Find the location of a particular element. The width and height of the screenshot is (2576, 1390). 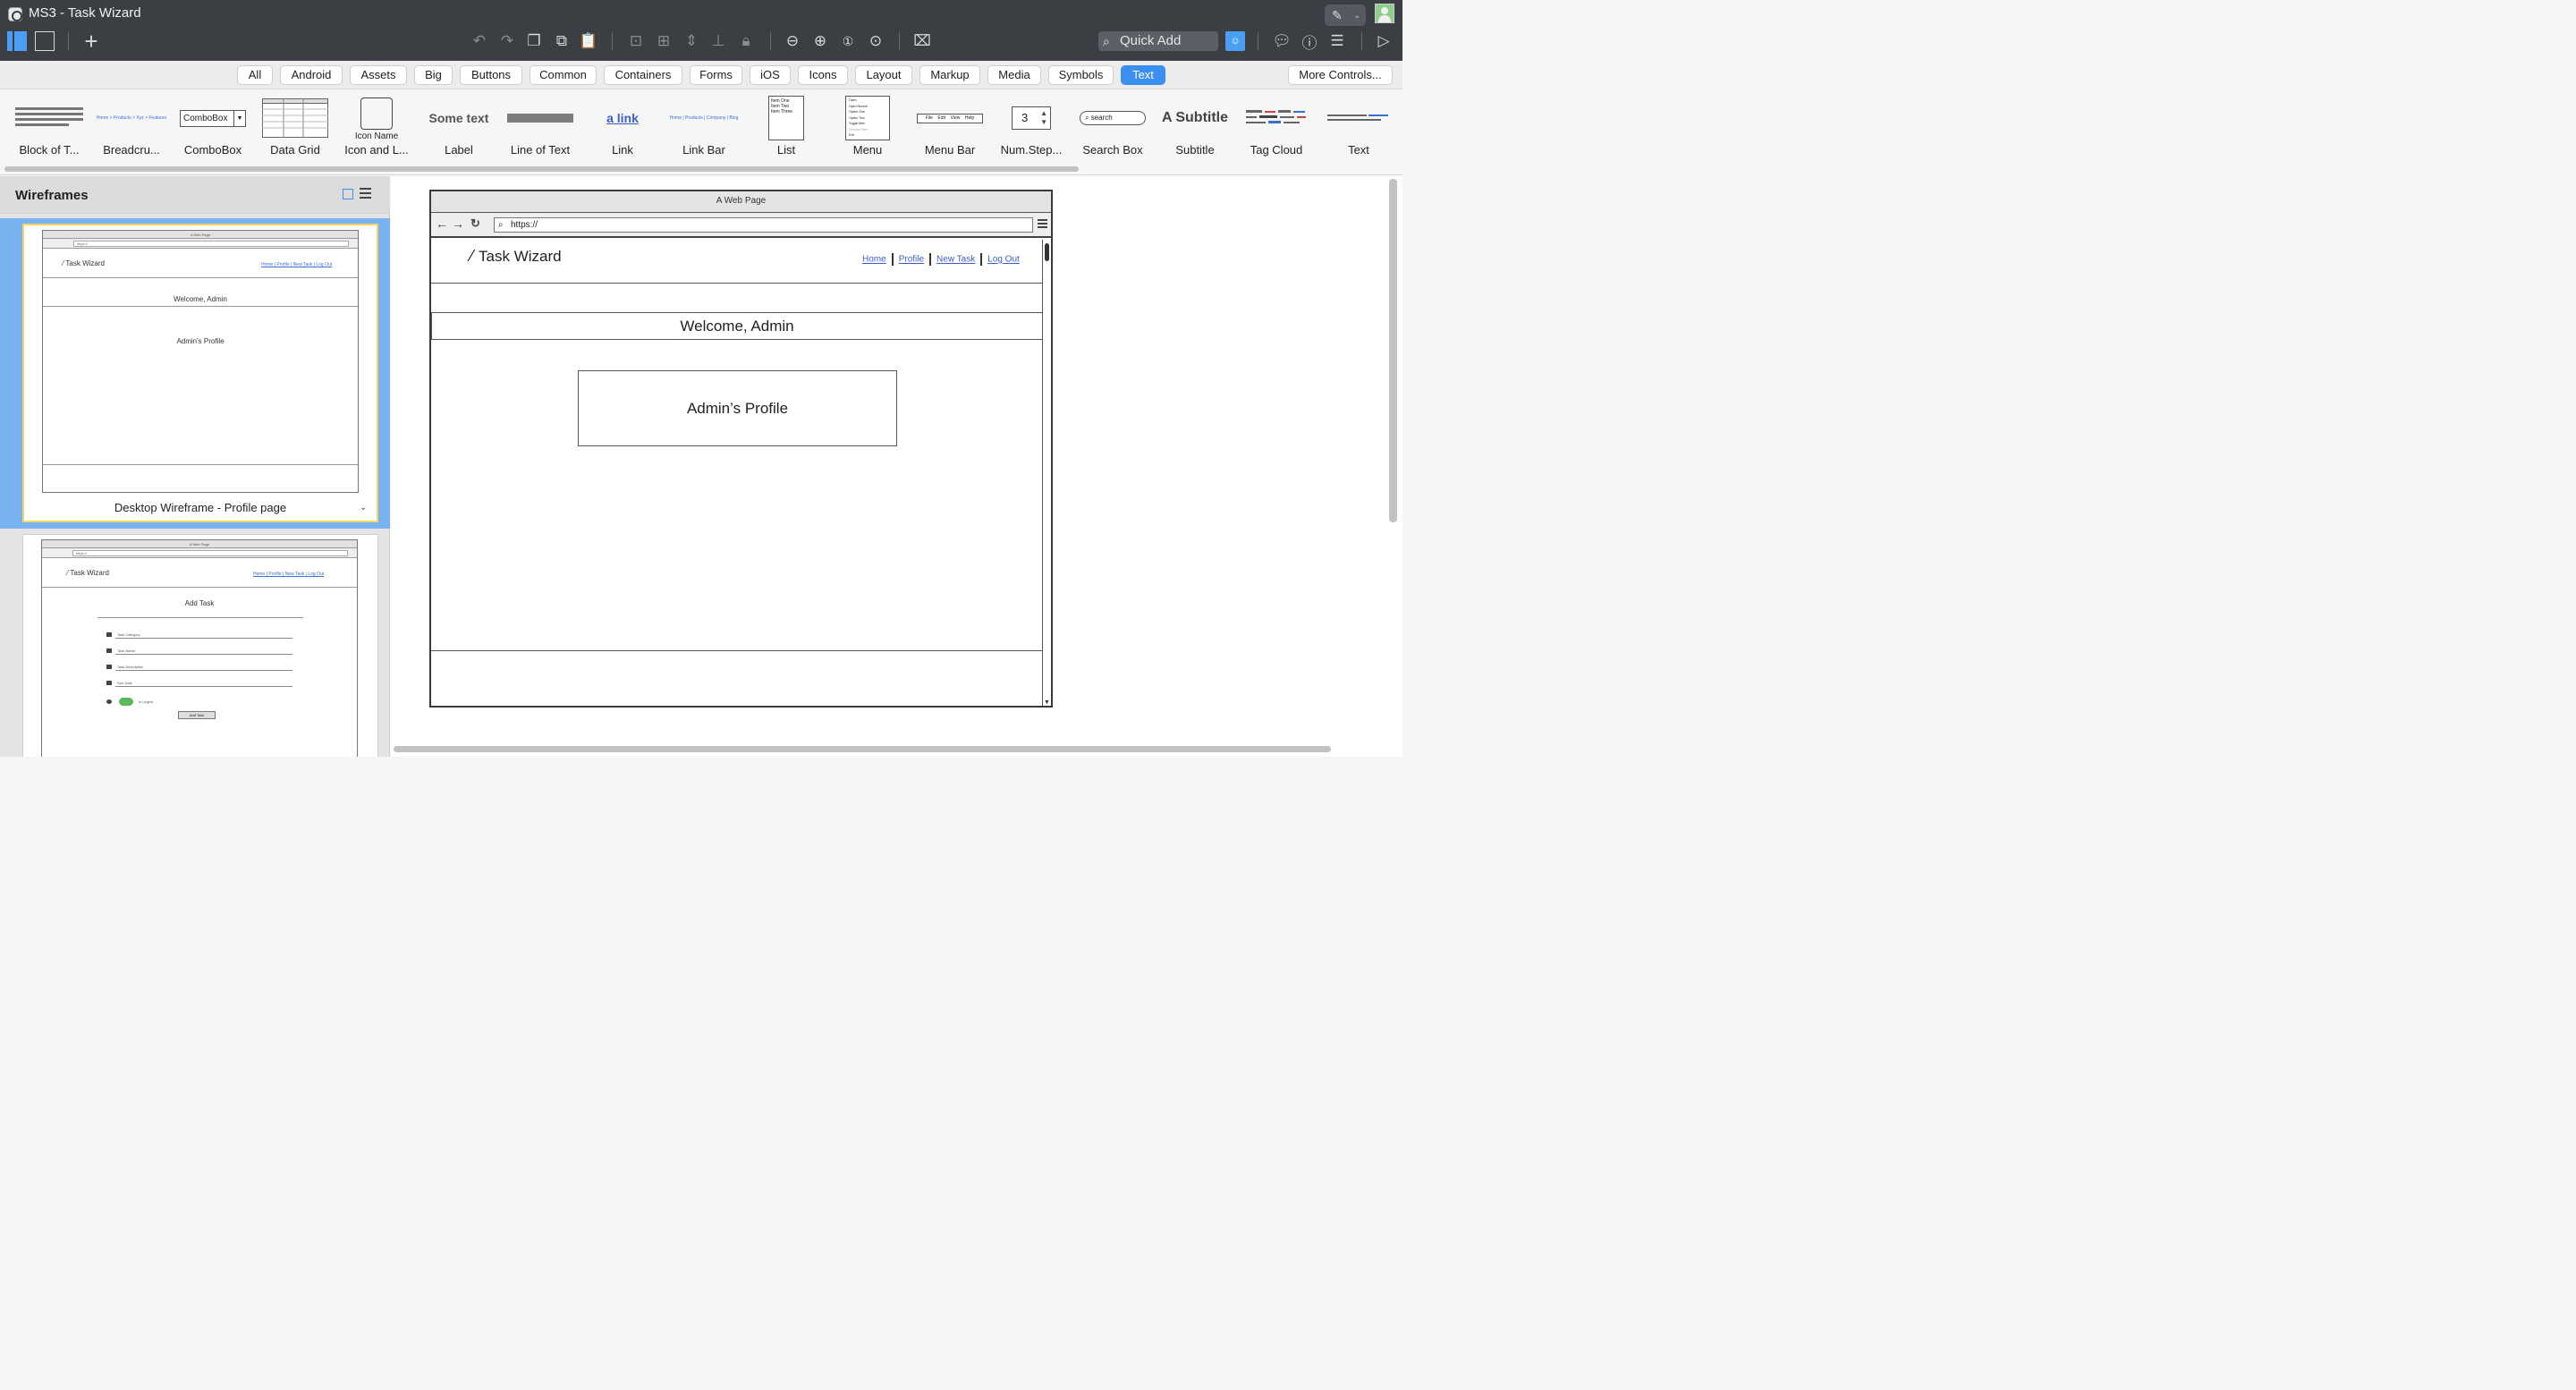

quick-add-face-icon: ☺ is located at coordinates (1235, 41).